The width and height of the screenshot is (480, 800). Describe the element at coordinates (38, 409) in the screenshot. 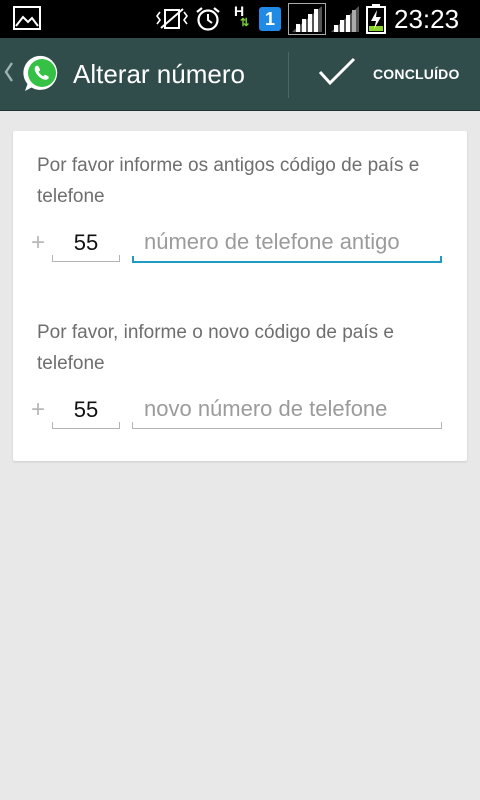

I see `new-plus-sign: +` at that location.